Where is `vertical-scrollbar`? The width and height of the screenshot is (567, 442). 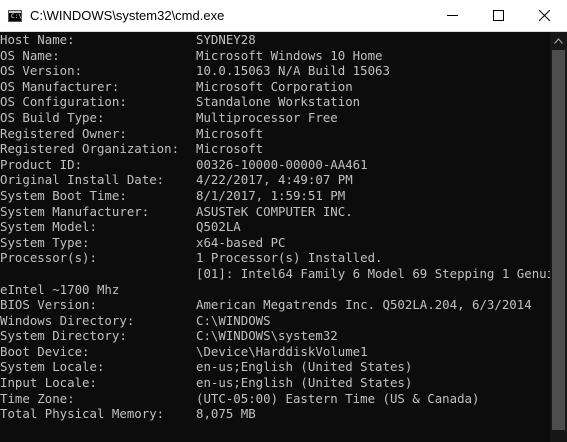
vertical-scrollbar is located at coordinates (558, 237).